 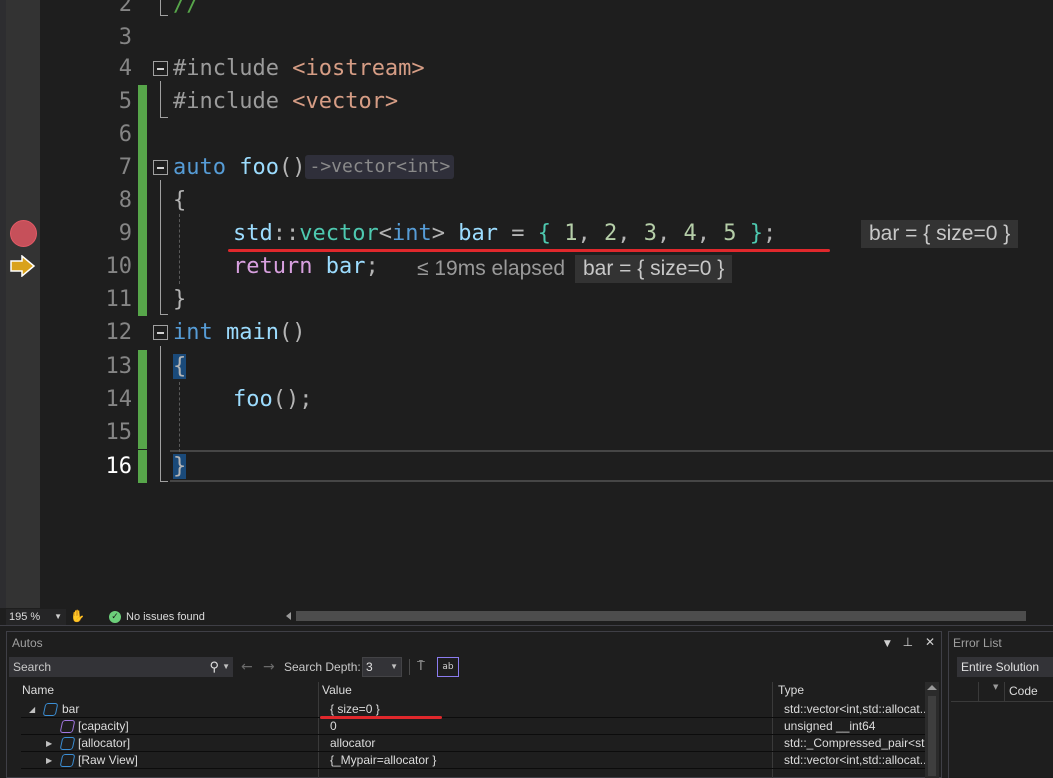 What do you see at coordinates (369, 667) in the screenshot?
I see `search-depth-value: 3` at bounding box center [369, 667].